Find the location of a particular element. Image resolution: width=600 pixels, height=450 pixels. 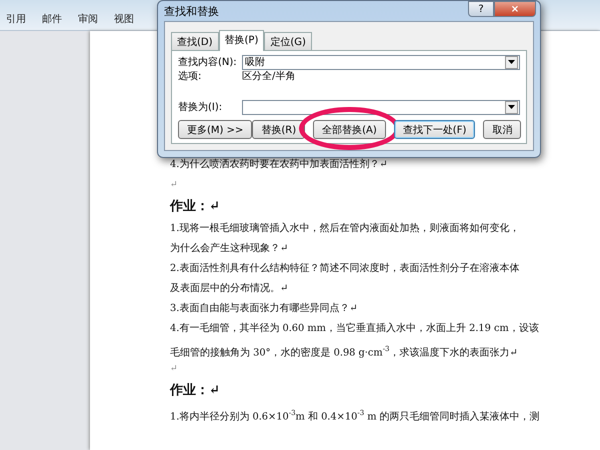

paragraph-text: 1.将内半径分别为 0.6×10$^{-3}$m 和 0.4×10$^{-3}$ m 的两只毛细管同时插入某液体中，测 is located at coordinates (355, 415).